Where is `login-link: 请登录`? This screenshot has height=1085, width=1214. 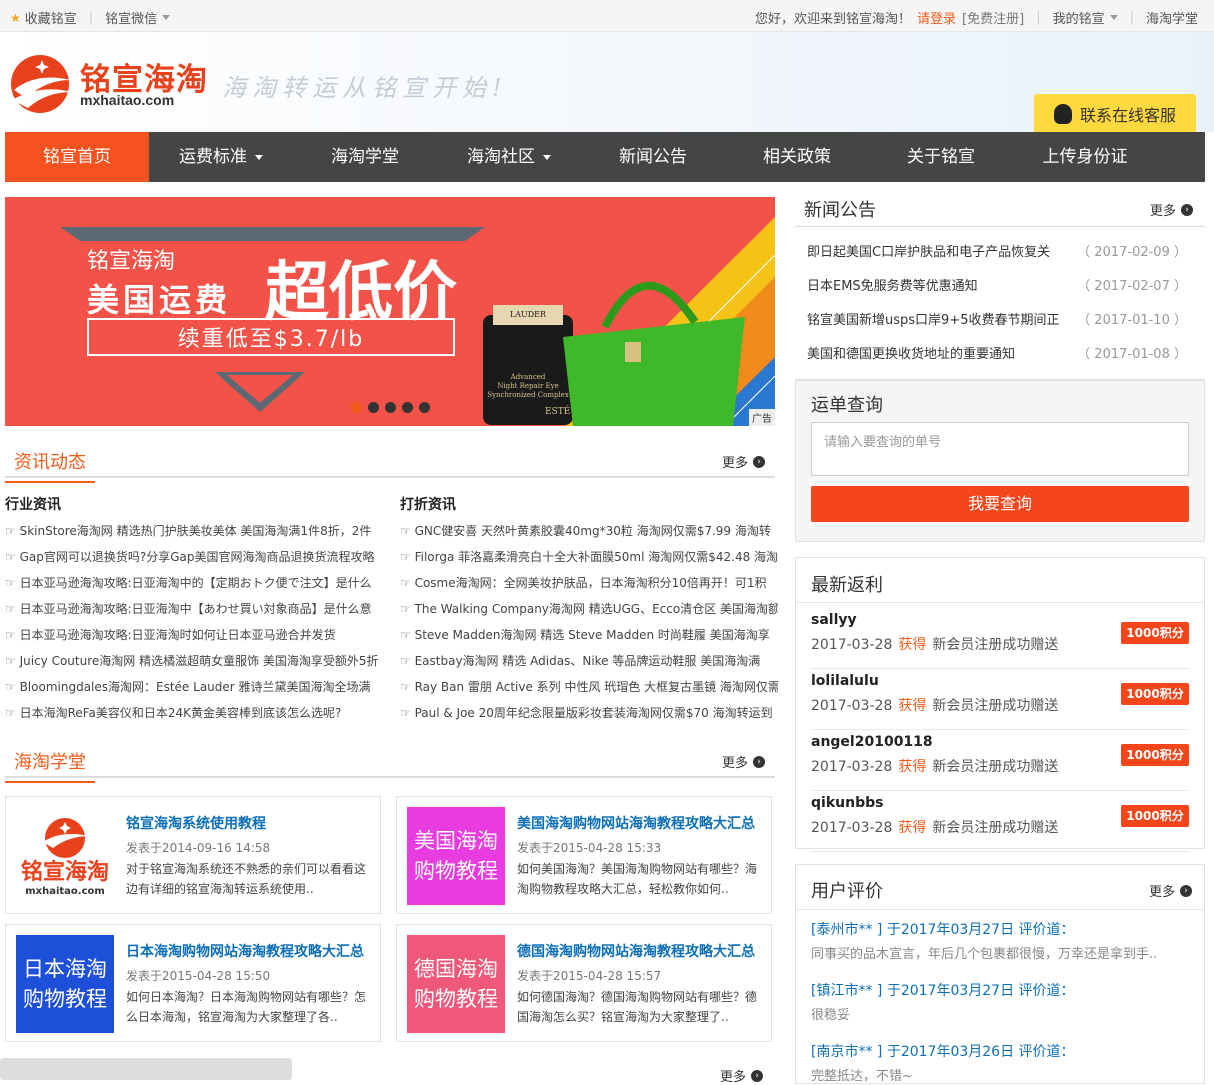
login-link: 请登录 is located at coordinates (936, 17).